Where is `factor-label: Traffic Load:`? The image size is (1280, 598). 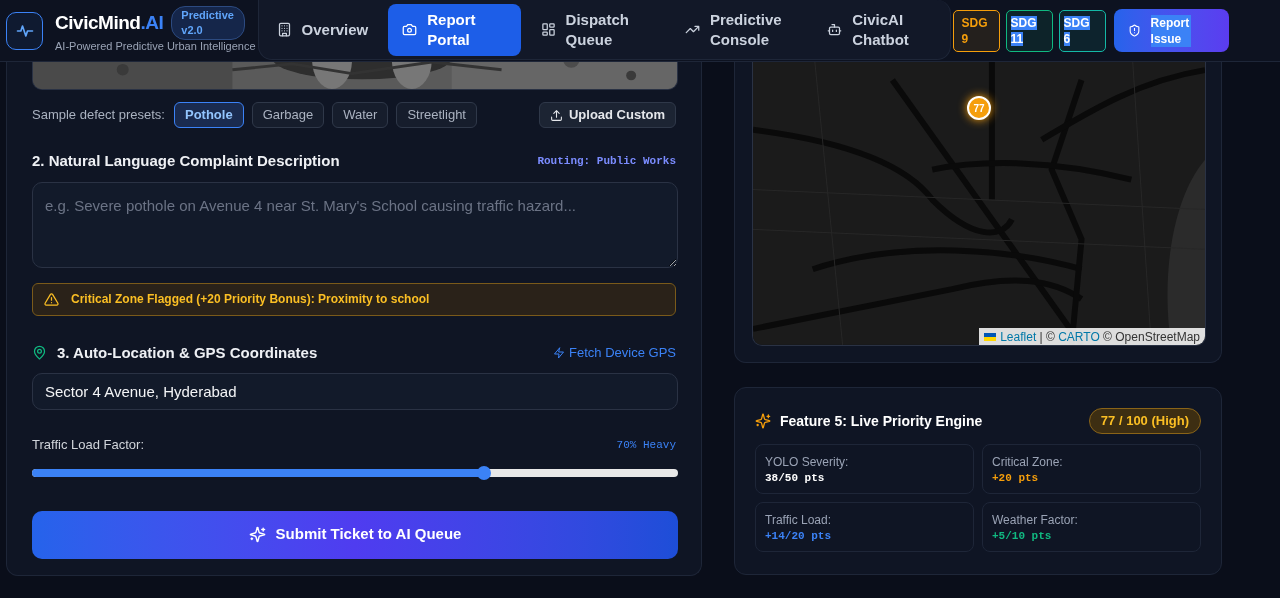
factor-label: Traffic Load: is located at coordinates (799, 520).